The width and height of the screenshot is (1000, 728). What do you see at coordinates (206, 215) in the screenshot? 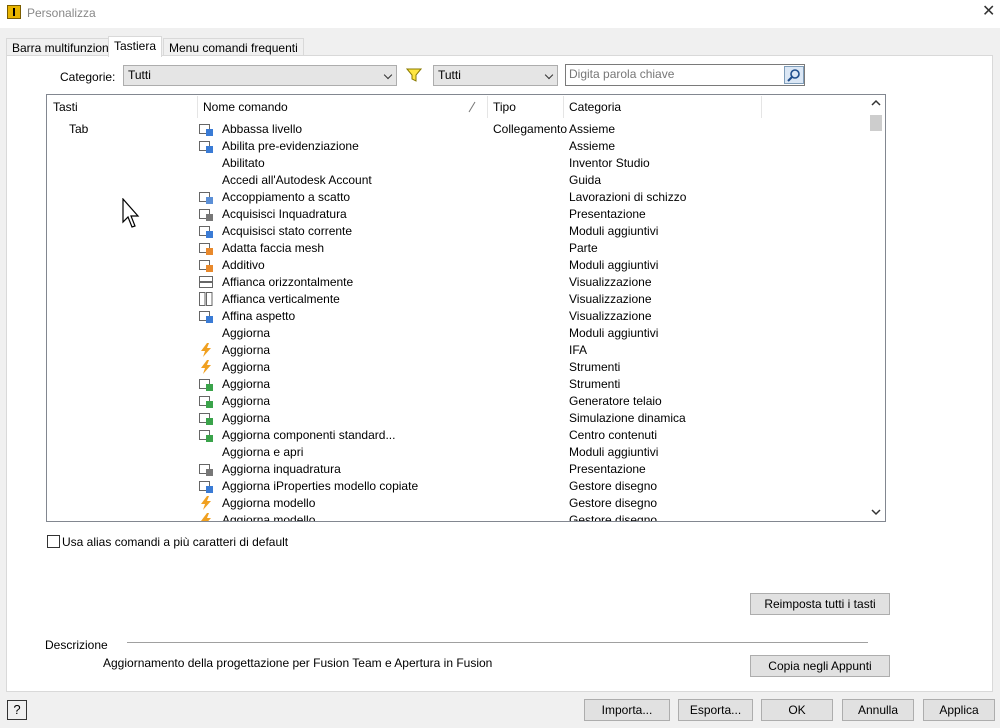
I see `capture-camera-icon` at bounding box center [206, 215].